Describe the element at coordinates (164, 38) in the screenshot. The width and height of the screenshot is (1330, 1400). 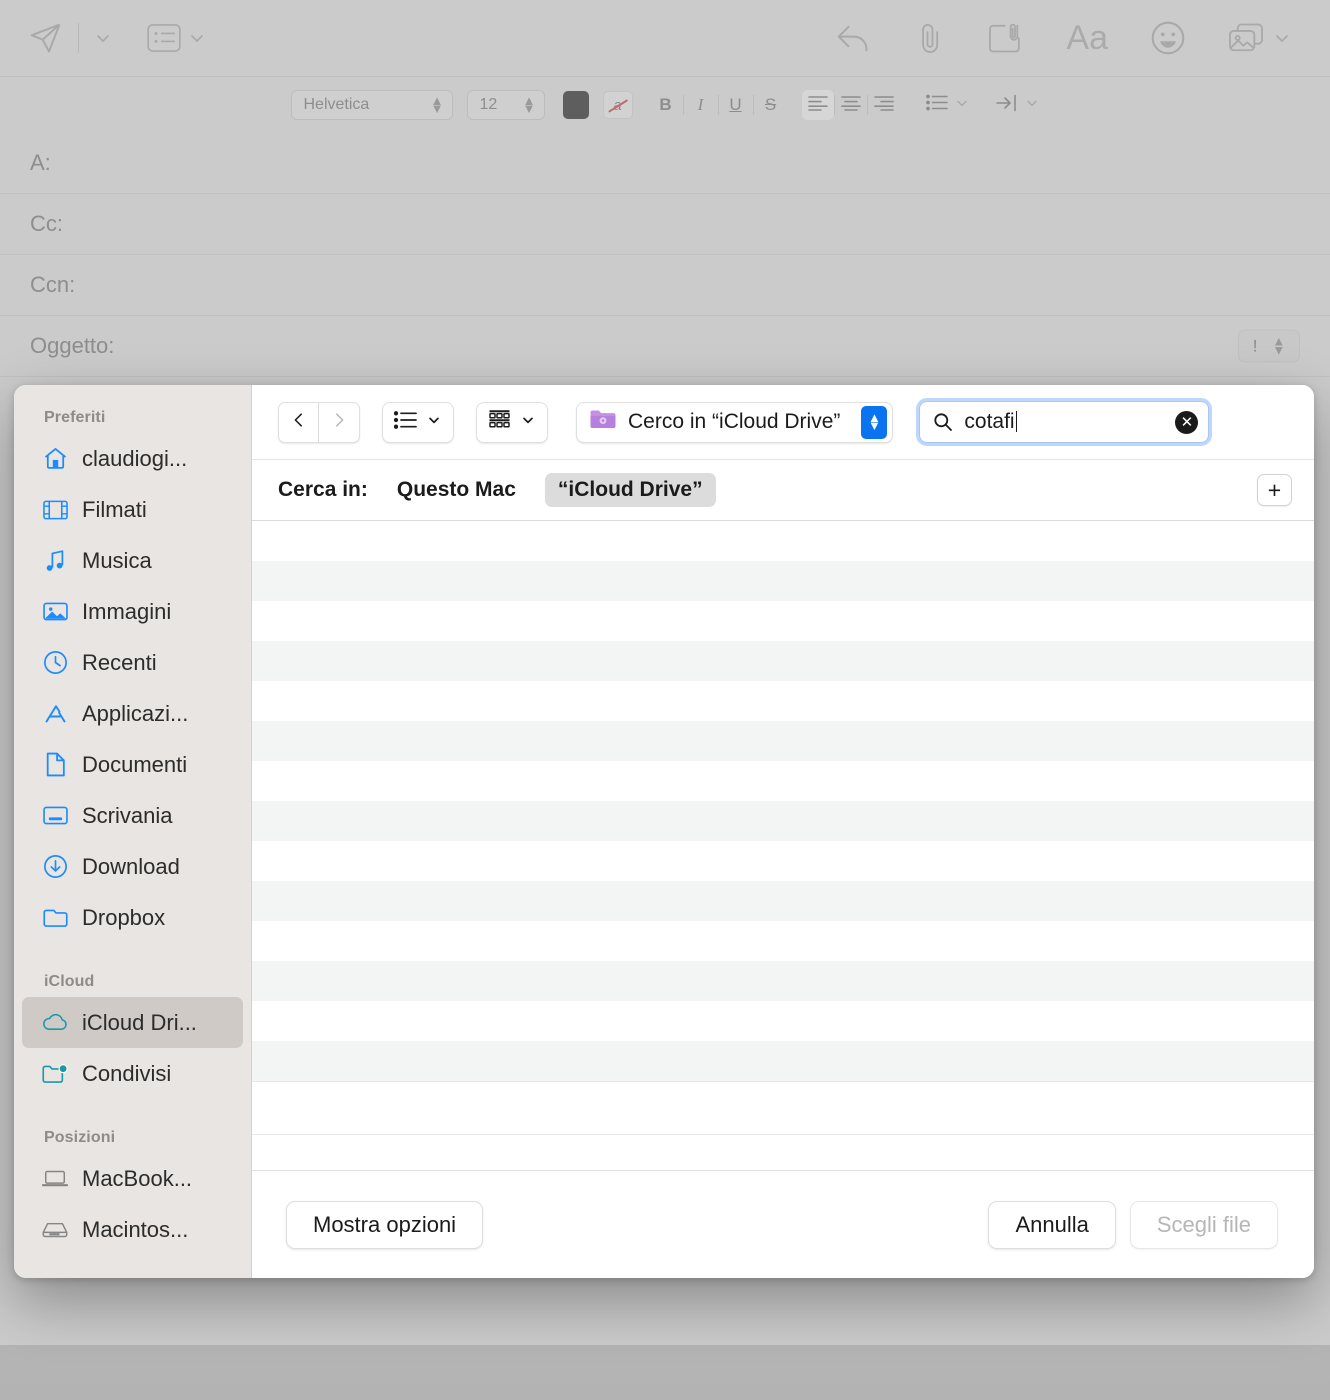
I see `header-fields-icon` at that location.